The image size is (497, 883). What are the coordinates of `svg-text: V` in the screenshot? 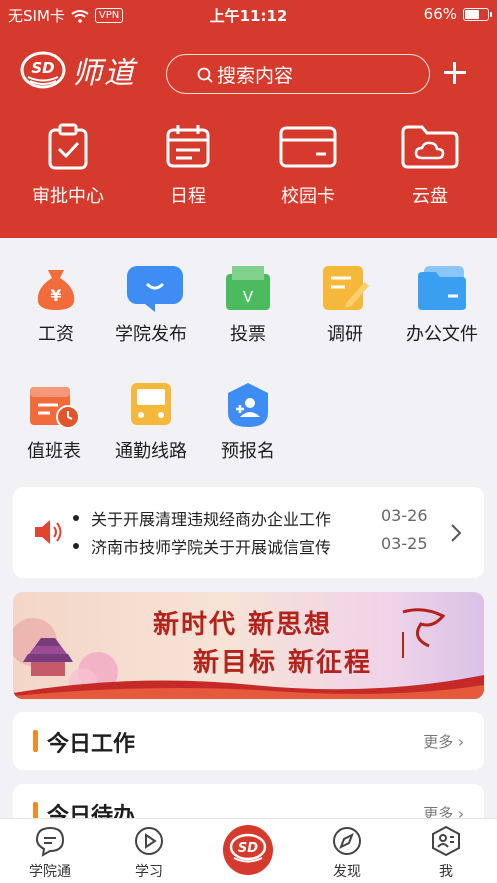 It's located at (248, 297).